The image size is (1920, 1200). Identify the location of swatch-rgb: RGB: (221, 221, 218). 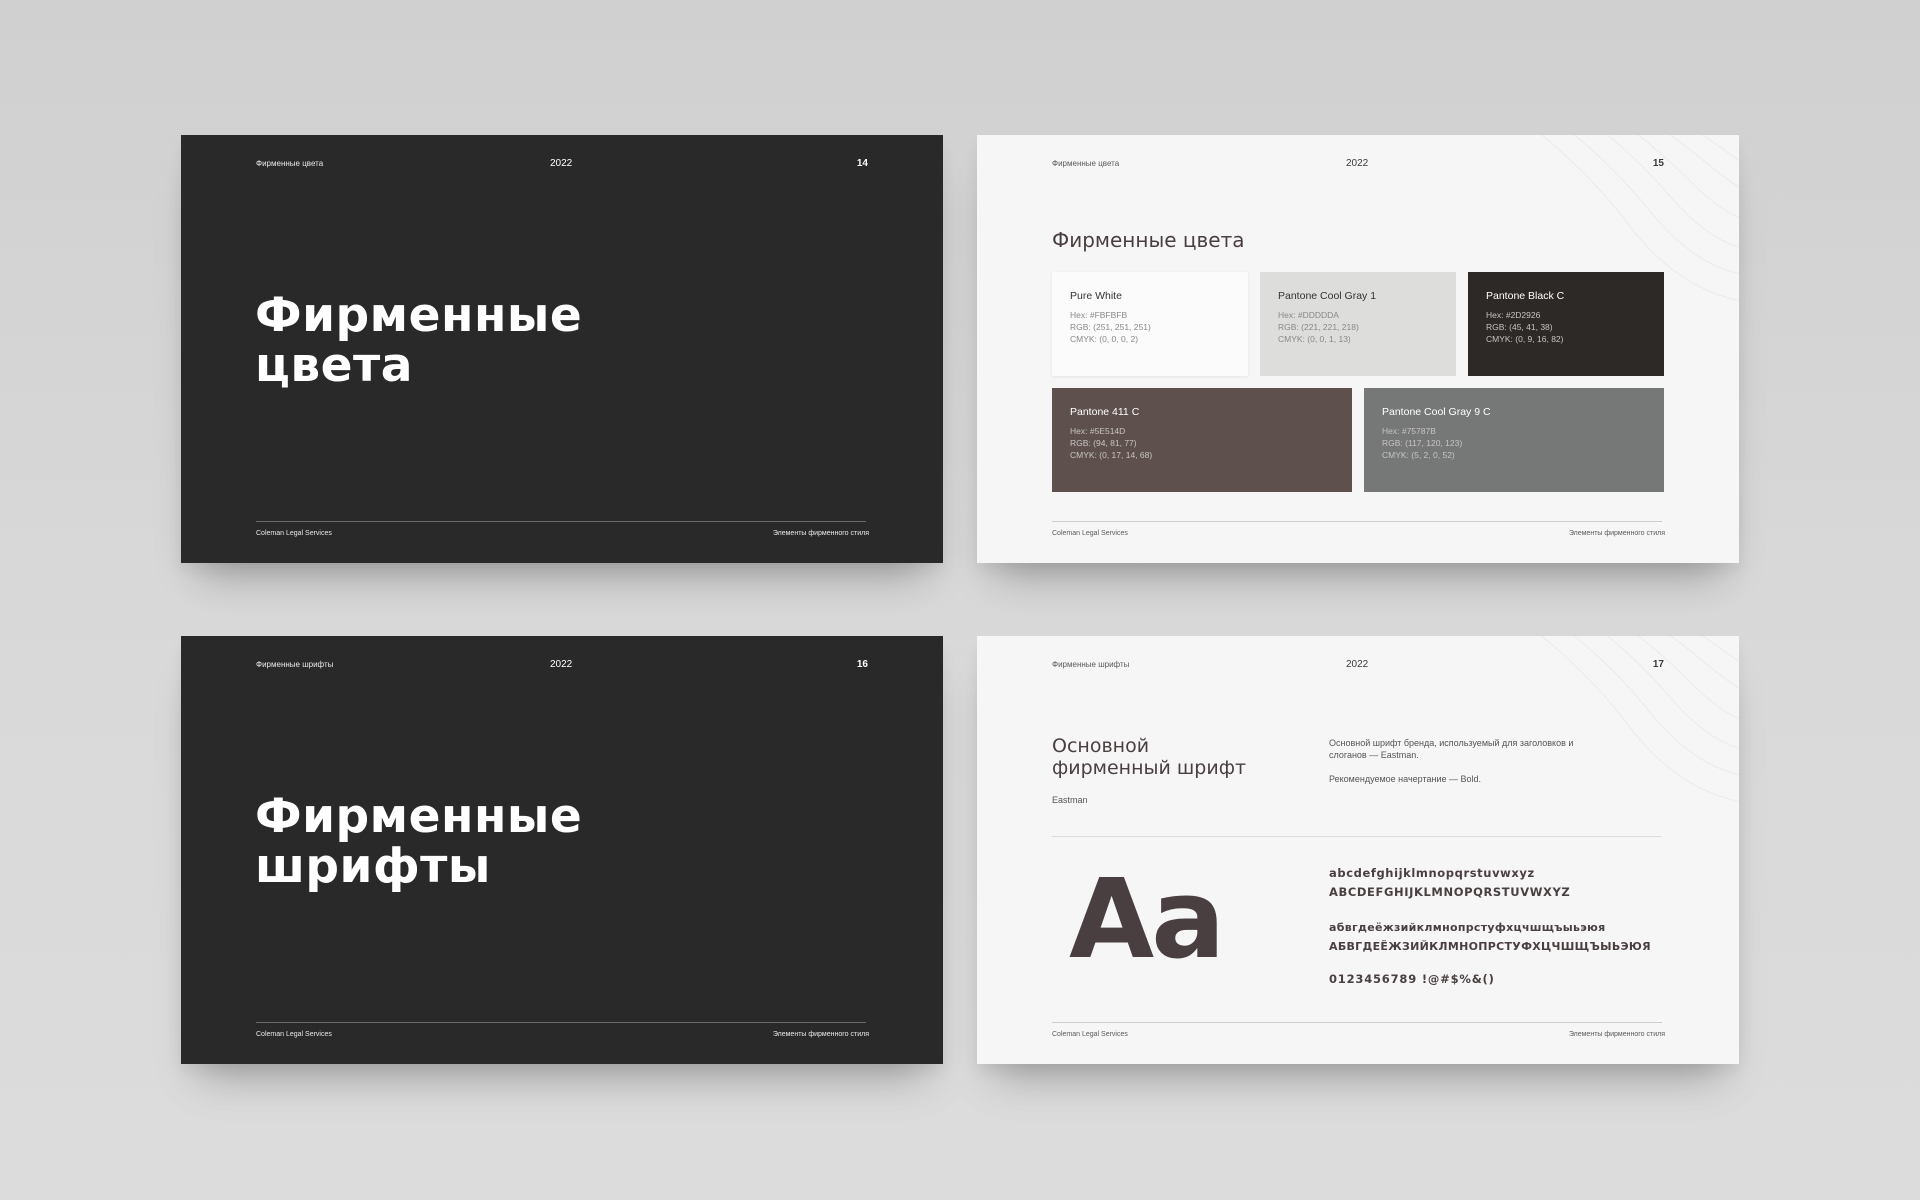
(1318, 327).